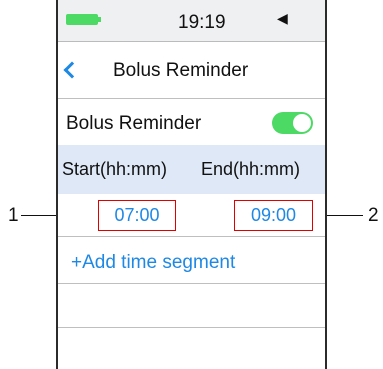 The width and height of the screenshot is (383, 369). Describe the element at coordinates (181, 70) in the screenshot. I see `page-title: Bolus Reminder` at that location.